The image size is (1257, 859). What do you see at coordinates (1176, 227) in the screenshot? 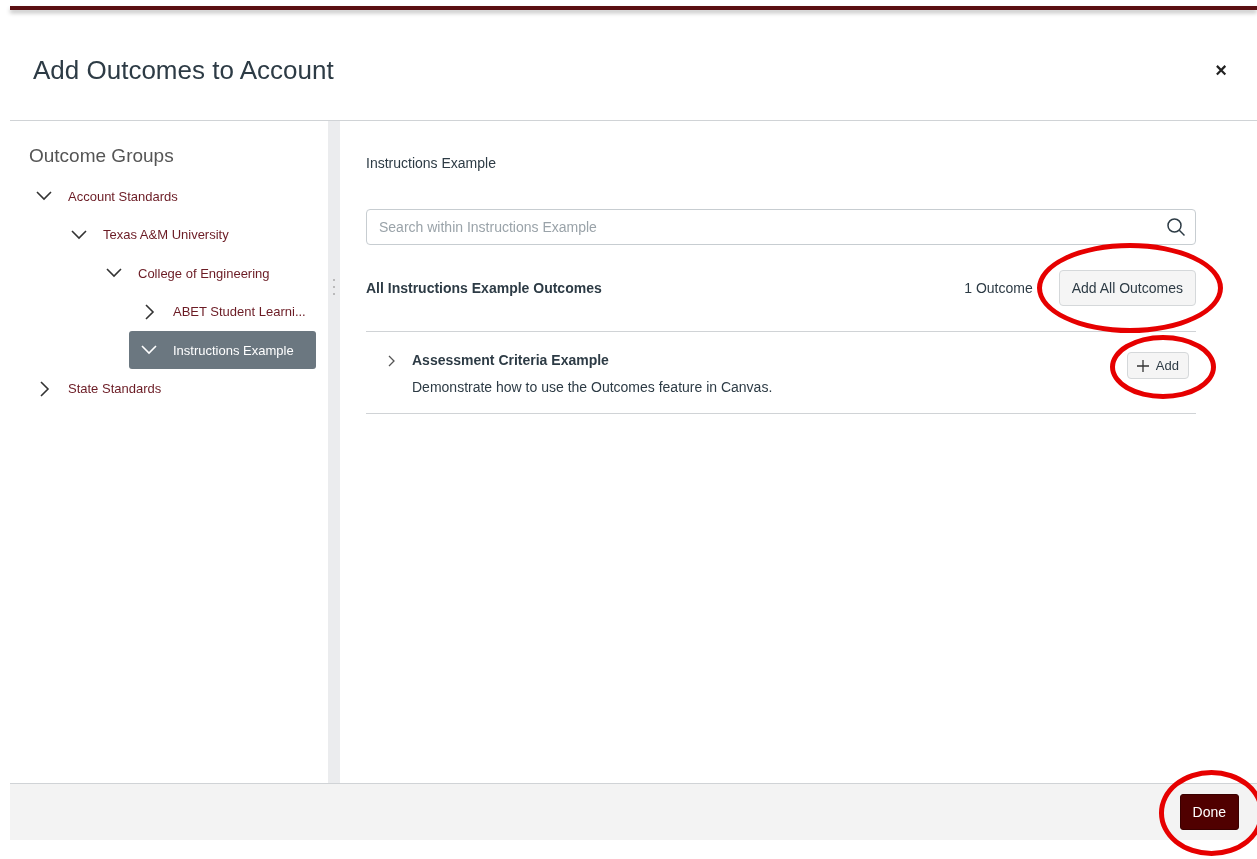
I see `search-icon` at bounding box center [1176, 227].